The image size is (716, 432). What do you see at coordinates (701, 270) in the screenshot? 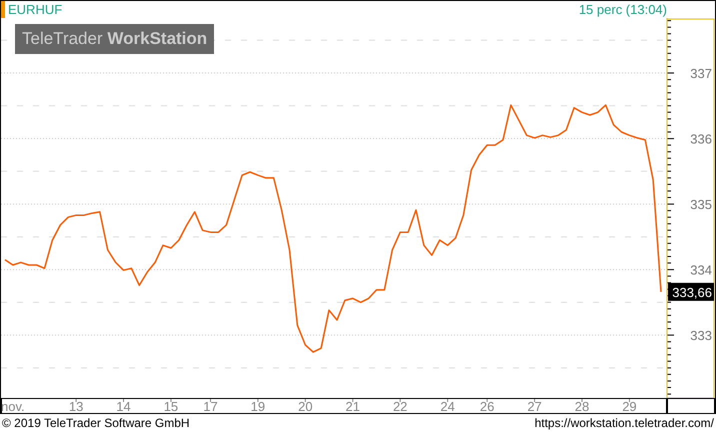
I see `axis-label: 334` at bounding box center [701, 270].